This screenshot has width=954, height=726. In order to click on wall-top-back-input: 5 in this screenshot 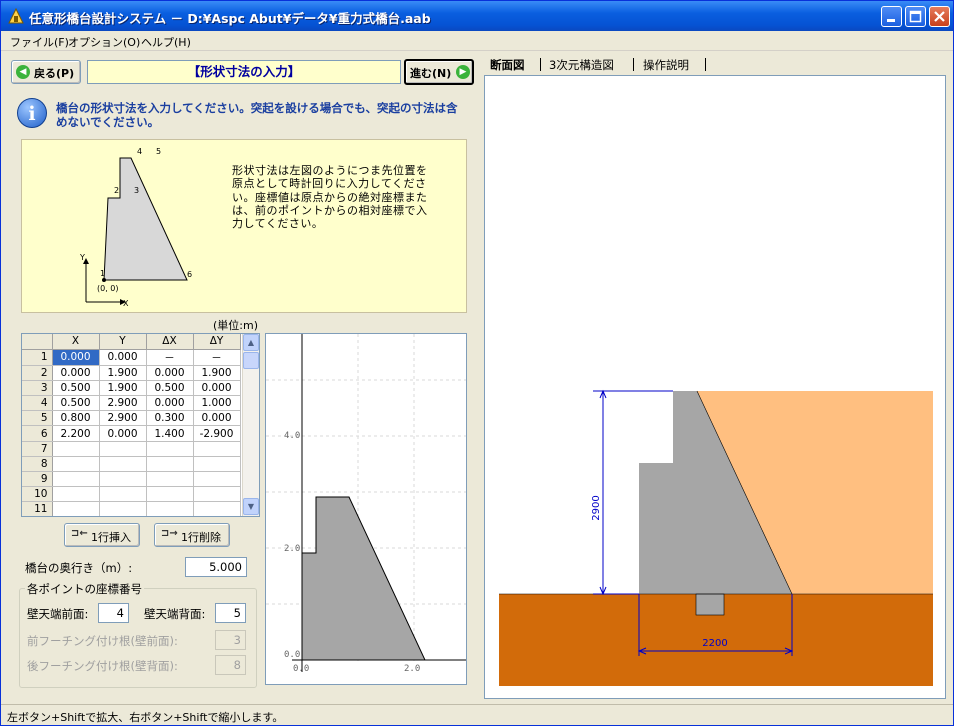, I will do `click(230, 613)`.